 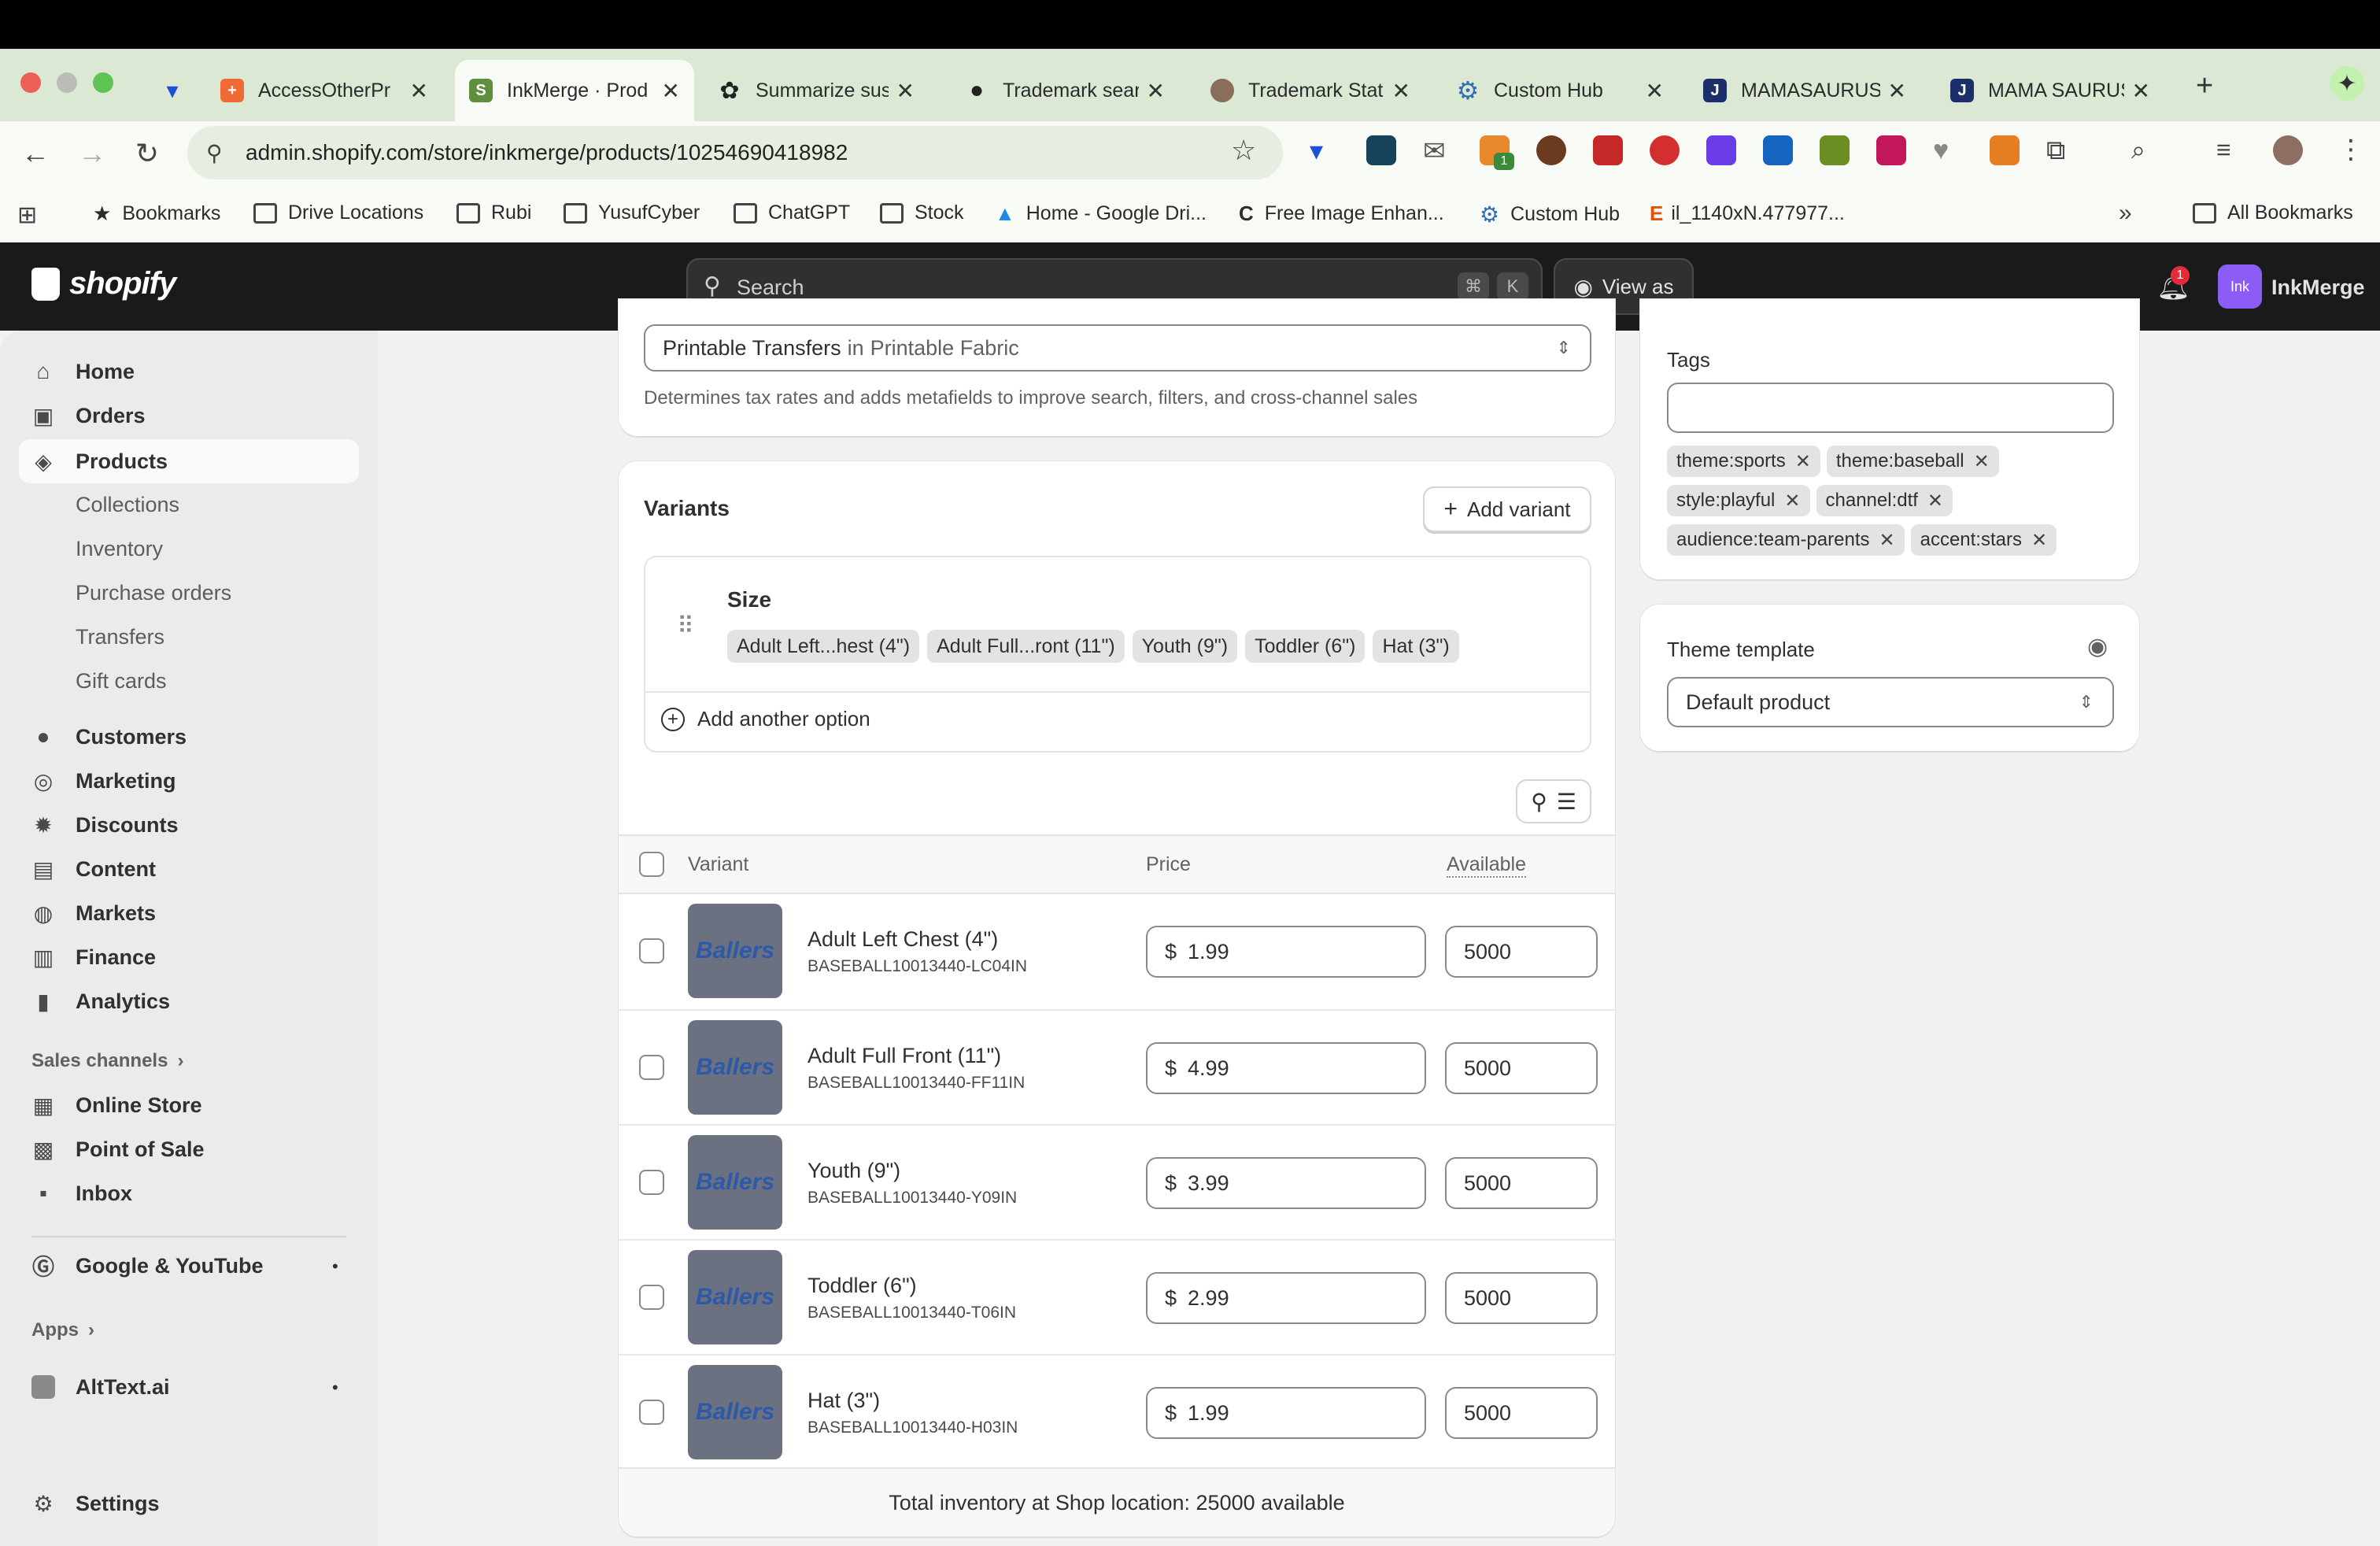 What do you see at coordinates (30, 82) in the screenshot?
I see `close-window-button` at bounding box center [30, 82].